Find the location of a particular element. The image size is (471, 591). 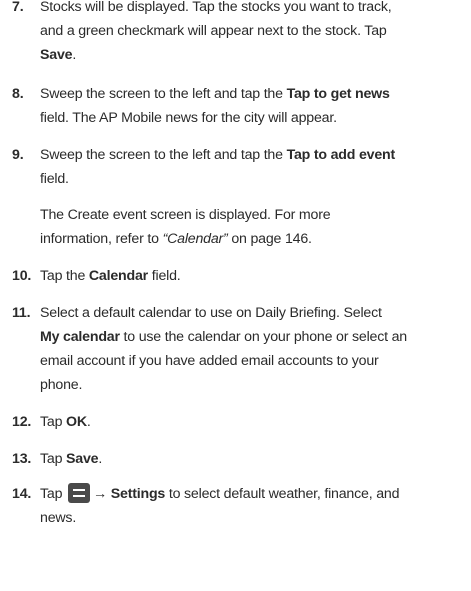

step-text: Tap the Calendar field. is located at coordinates (254, 276).